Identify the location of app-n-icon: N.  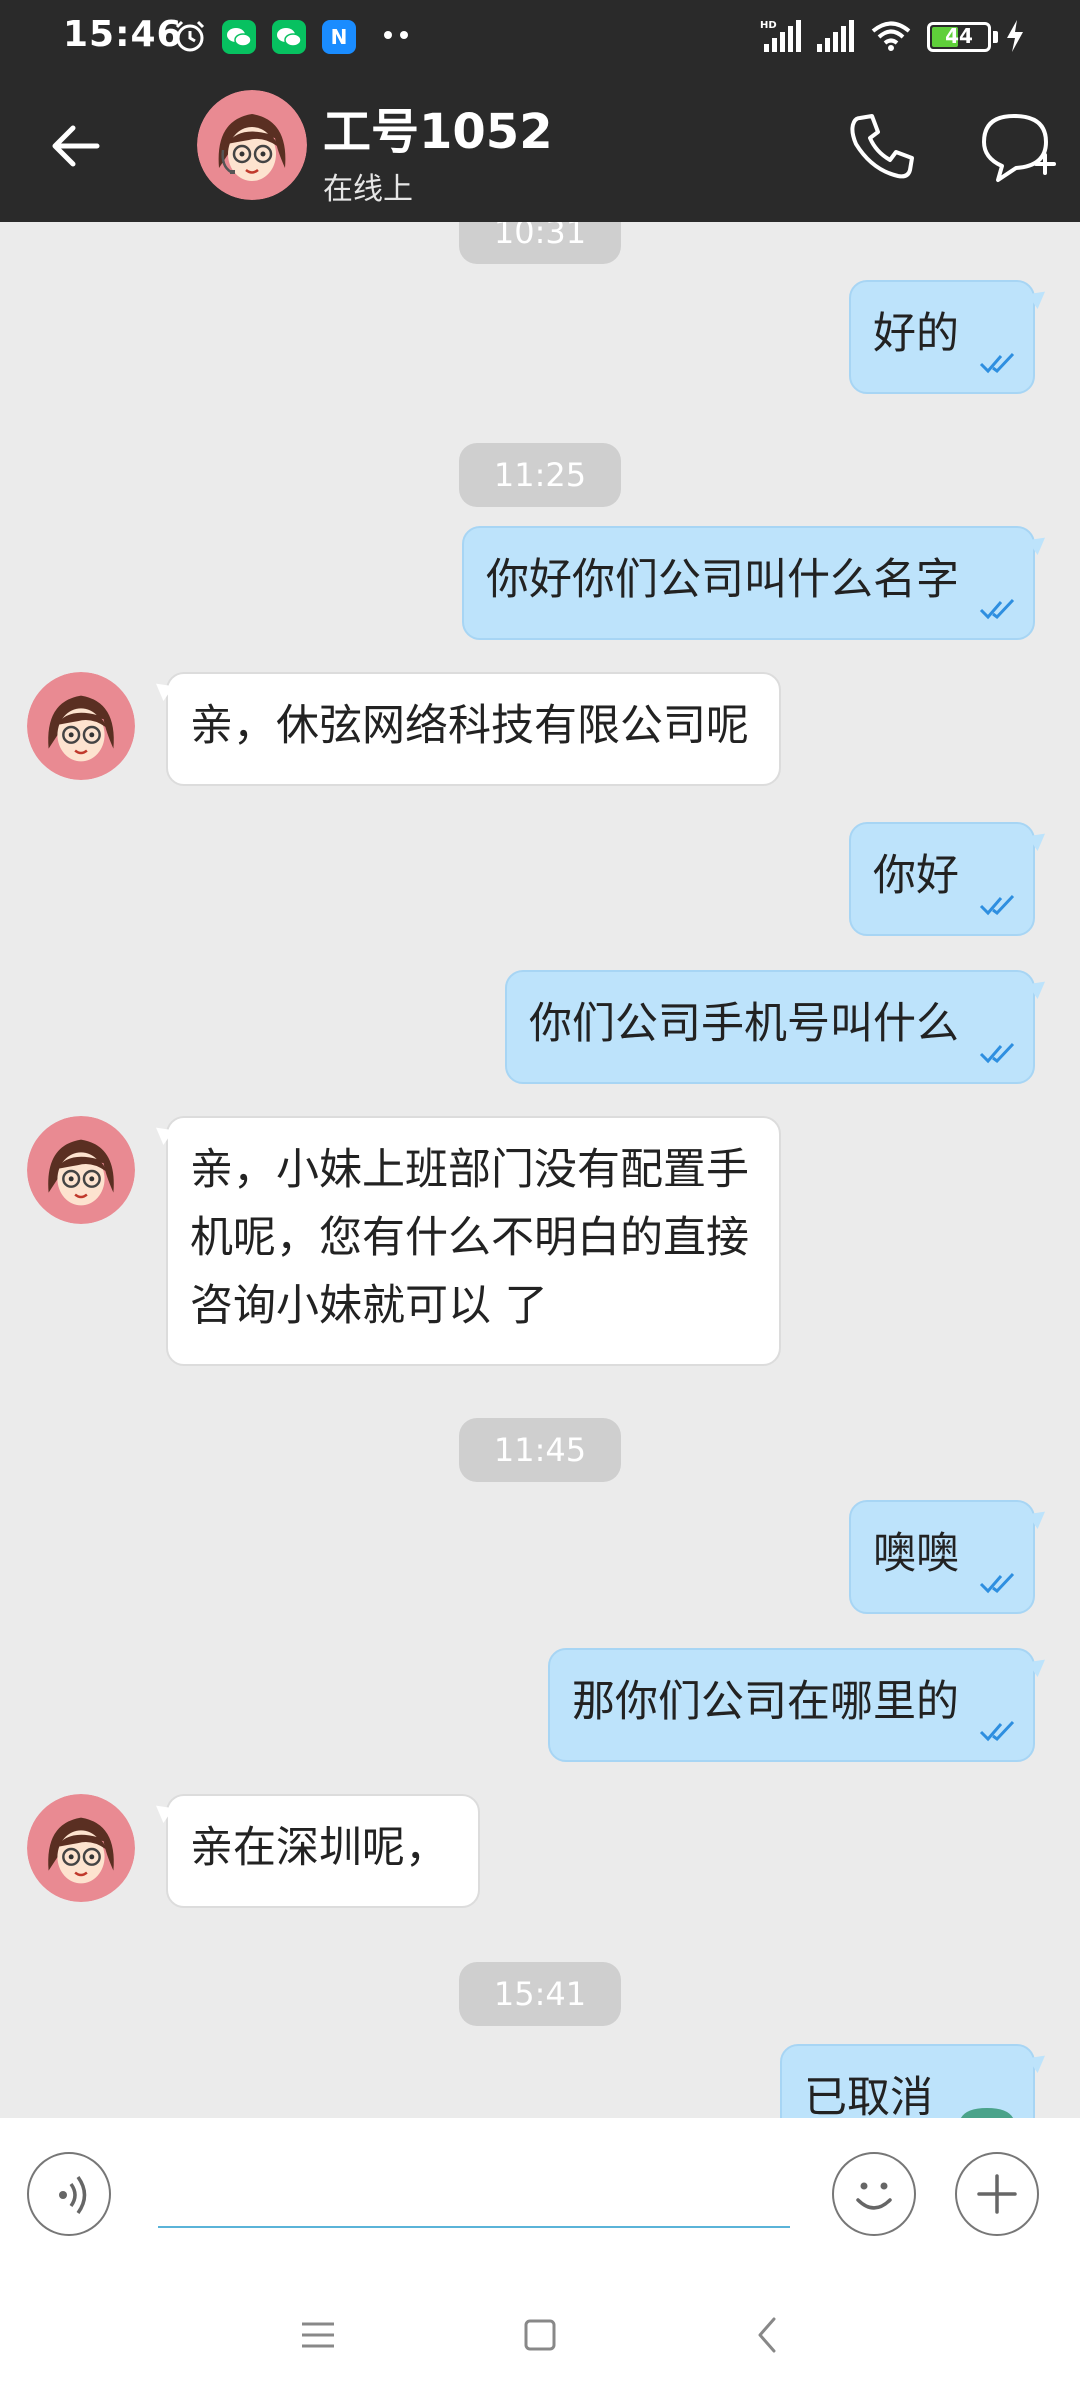
(339, 37).